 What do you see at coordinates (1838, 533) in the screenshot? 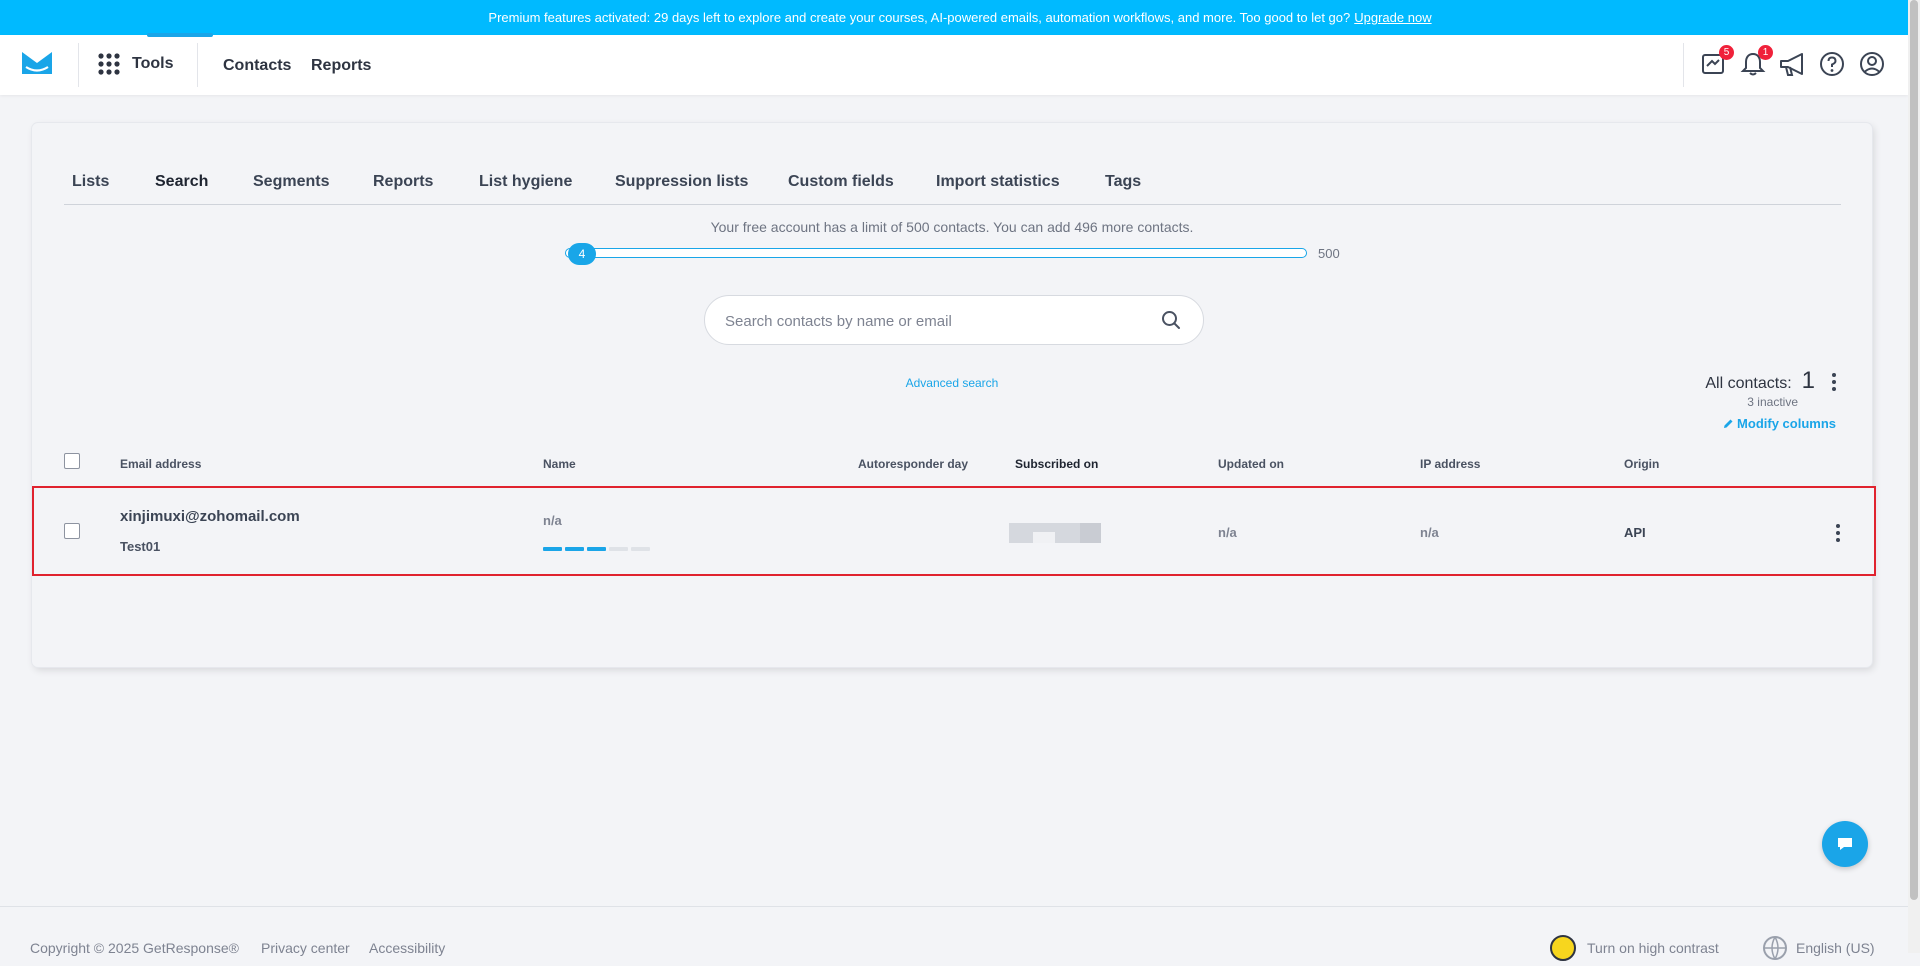
I see `row-more-options-icon` at bounding box center [1838, 533].